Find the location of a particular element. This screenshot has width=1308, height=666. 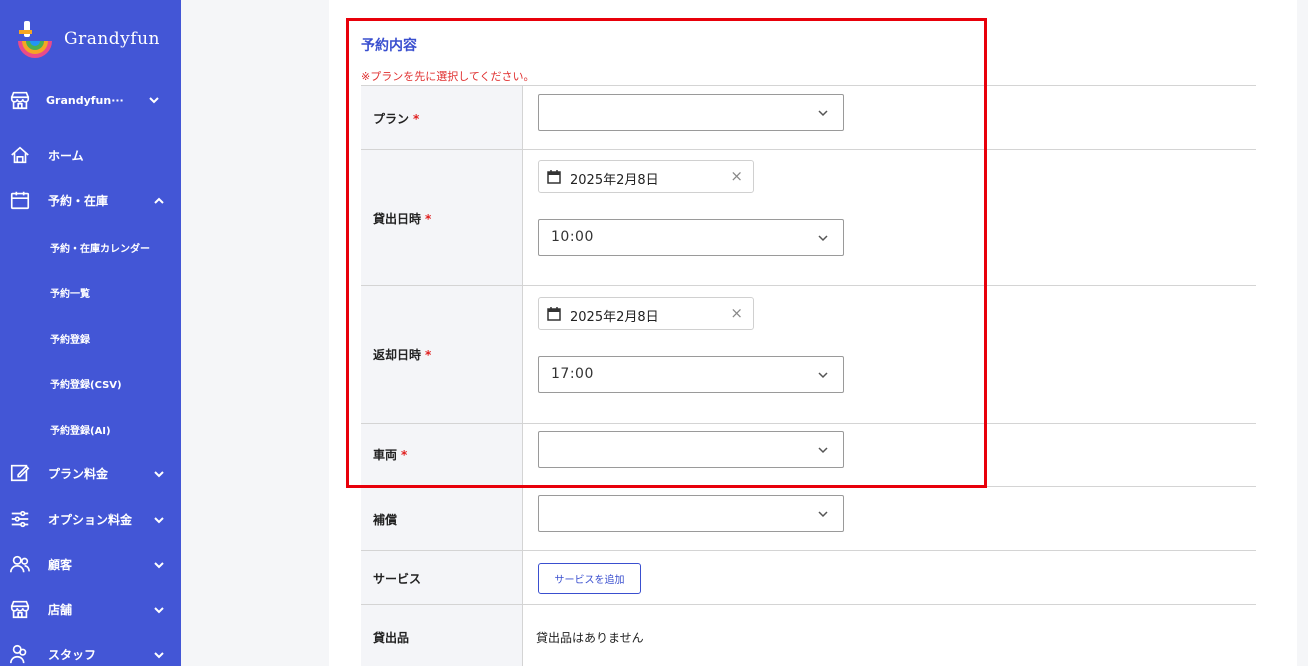

return-time-select: 17:00 is located at coordinates (691, 374).